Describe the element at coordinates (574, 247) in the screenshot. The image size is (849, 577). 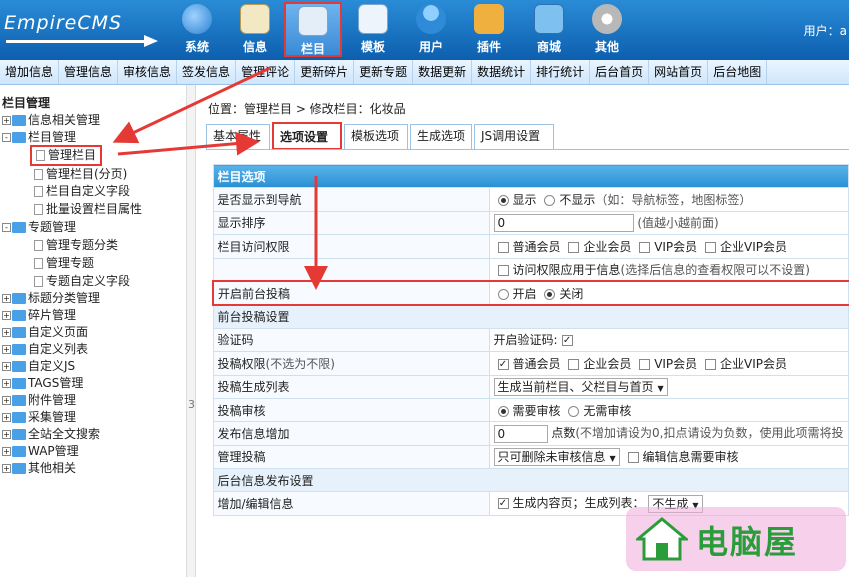
I see `access-company-checkbox` at that location.